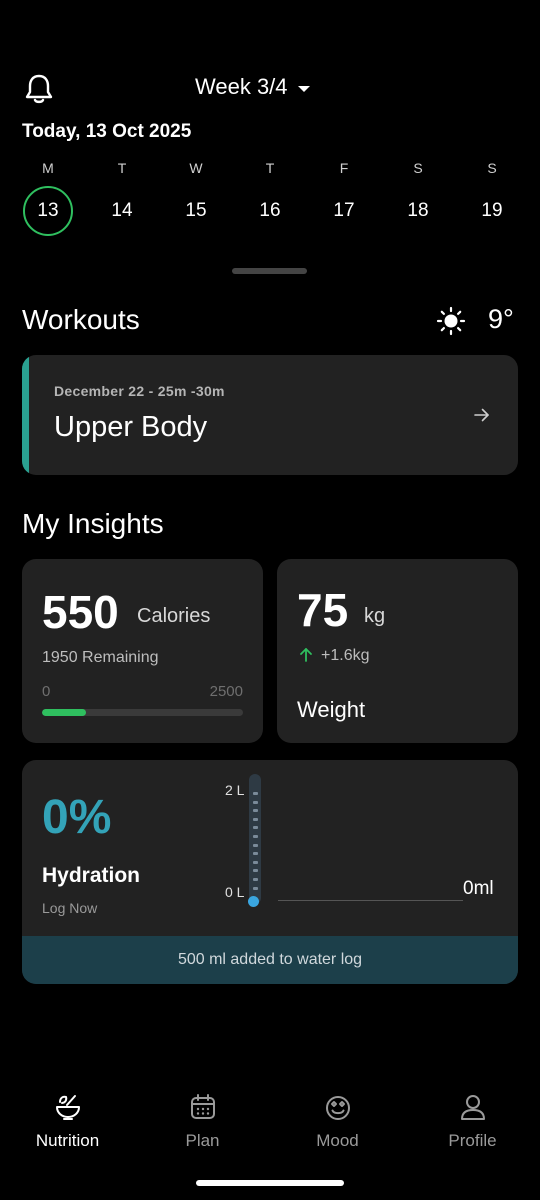 The width and height of the screenshot is (540, 1200). What do you see at coordinates (472, 1140) in the screenshot?
I see `nav-label: Profile` at bounding box center [472, 1140].